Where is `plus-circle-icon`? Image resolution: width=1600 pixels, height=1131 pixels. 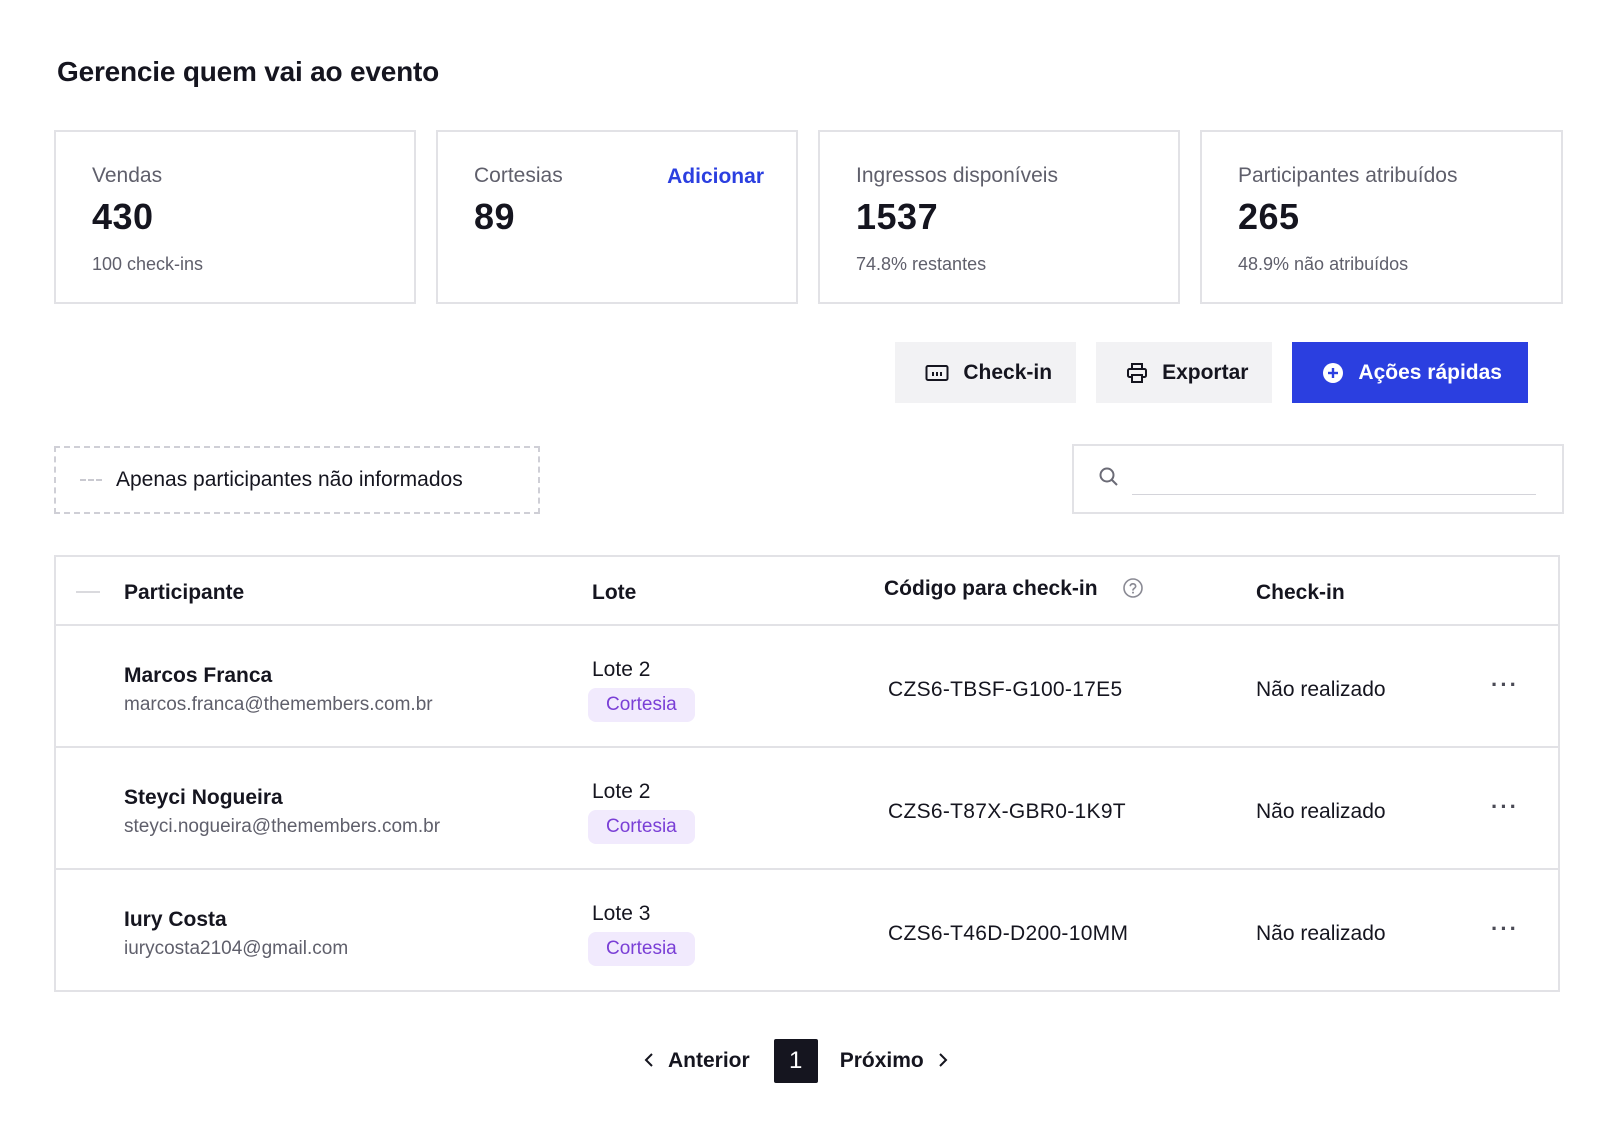
plus-circle-icon is located at coordinates (1333, 373).